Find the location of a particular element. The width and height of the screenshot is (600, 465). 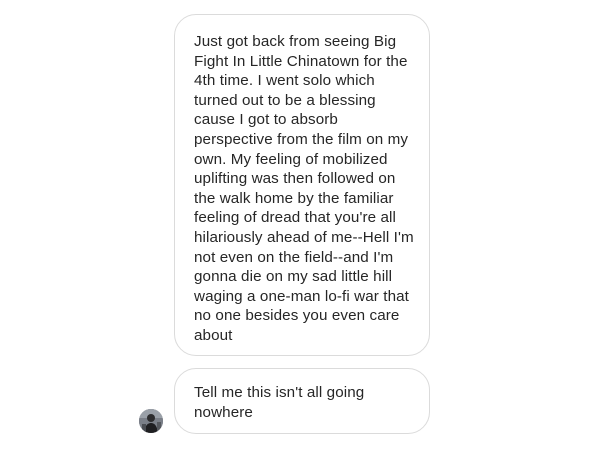

avatar is located at coordinates (151, 421).